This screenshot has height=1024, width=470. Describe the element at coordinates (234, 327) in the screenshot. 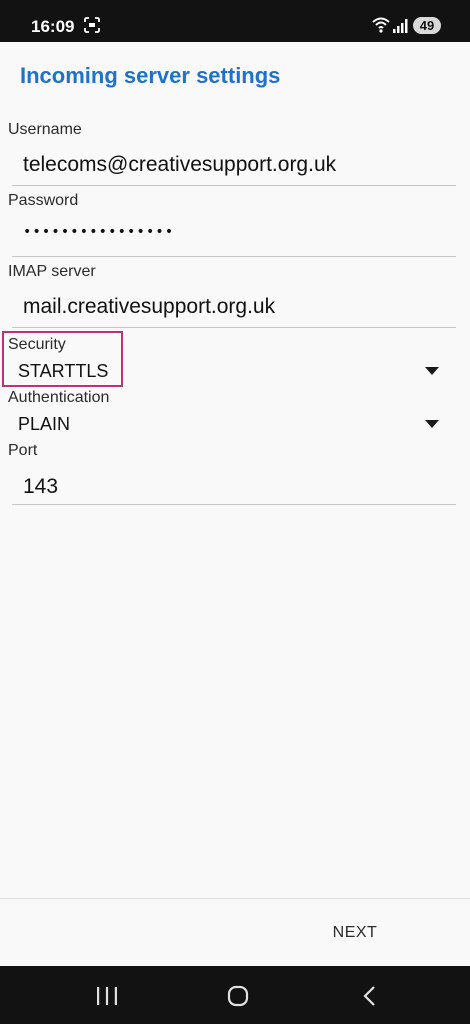

I see `imap-server-underline` at that location.